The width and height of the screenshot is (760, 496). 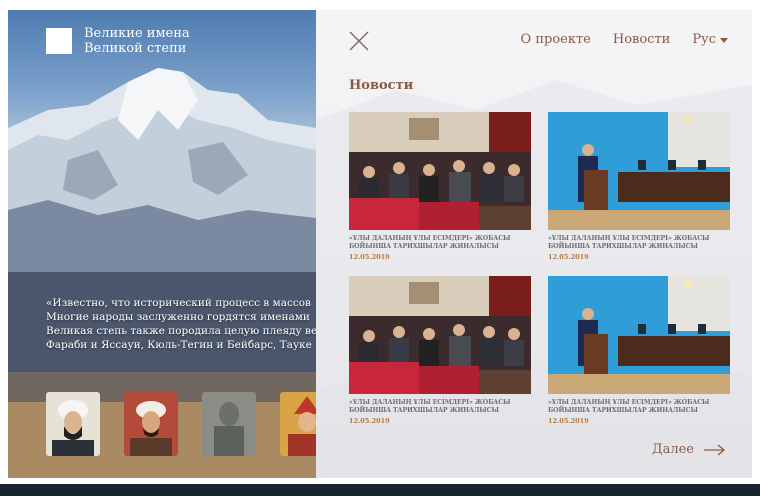 I want to click on nav-about-link: О проекте, so click(x=556, y=39).